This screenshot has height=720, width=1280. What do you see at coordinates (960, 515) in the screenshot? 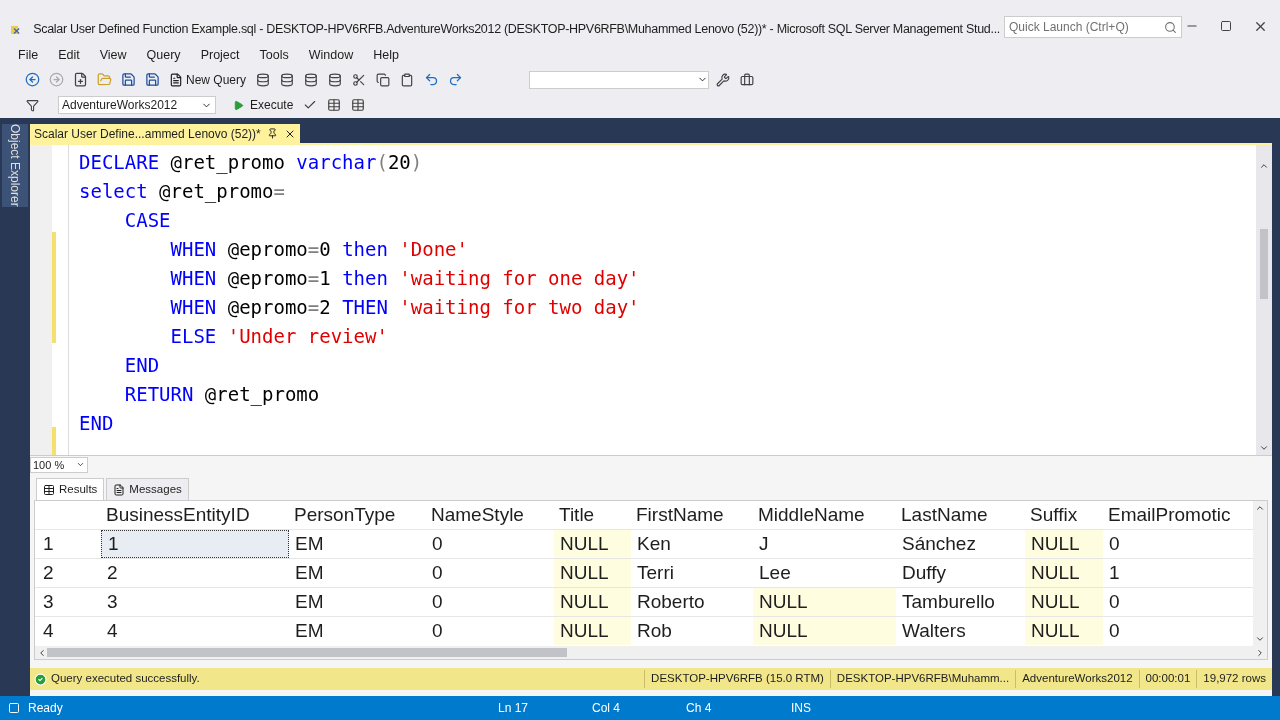
I see `column-header: LastName` at bounding box center [960, 515].